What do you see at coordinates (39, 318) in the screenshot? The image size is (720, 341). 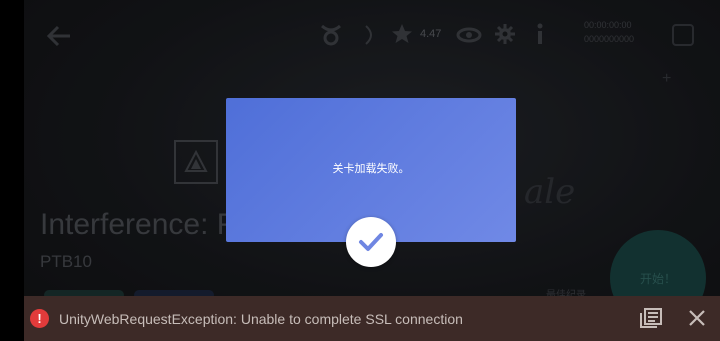 I see `error-alert-icon: !` at bounding box center [39, 318].